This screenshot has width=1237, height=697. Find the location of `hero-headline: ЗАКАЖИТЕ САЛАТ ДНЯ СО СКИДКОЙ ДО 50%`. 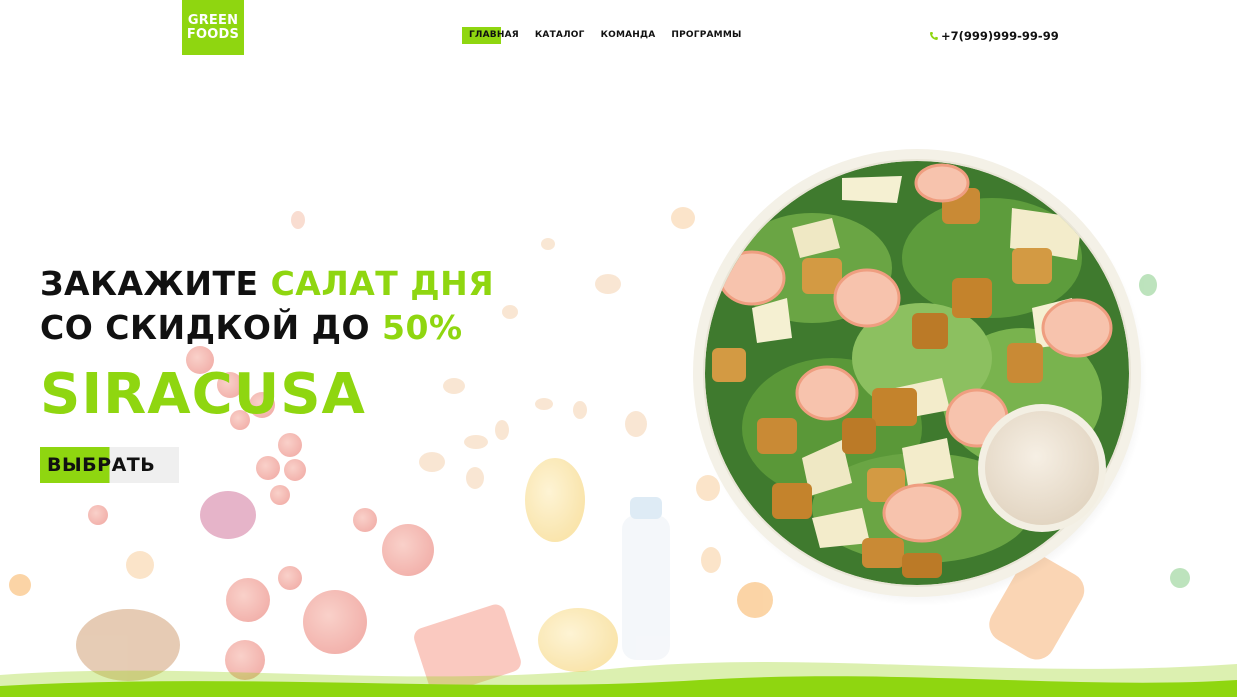

hero-headline: ЗАКАЖИТЕ САЛАТ ДНЯ СО СКИДКОЙ ДО 50% is located at coordinates (267, 306).